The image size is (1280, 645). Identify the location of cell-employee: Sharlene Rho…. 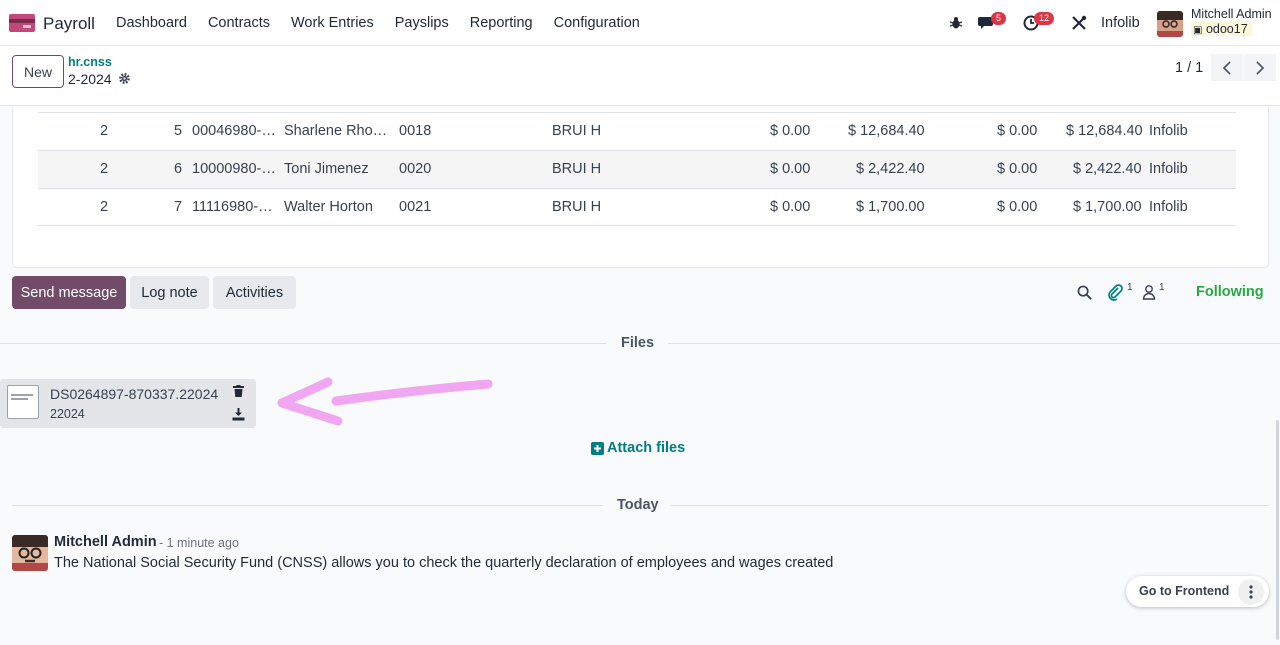
(336, 131).